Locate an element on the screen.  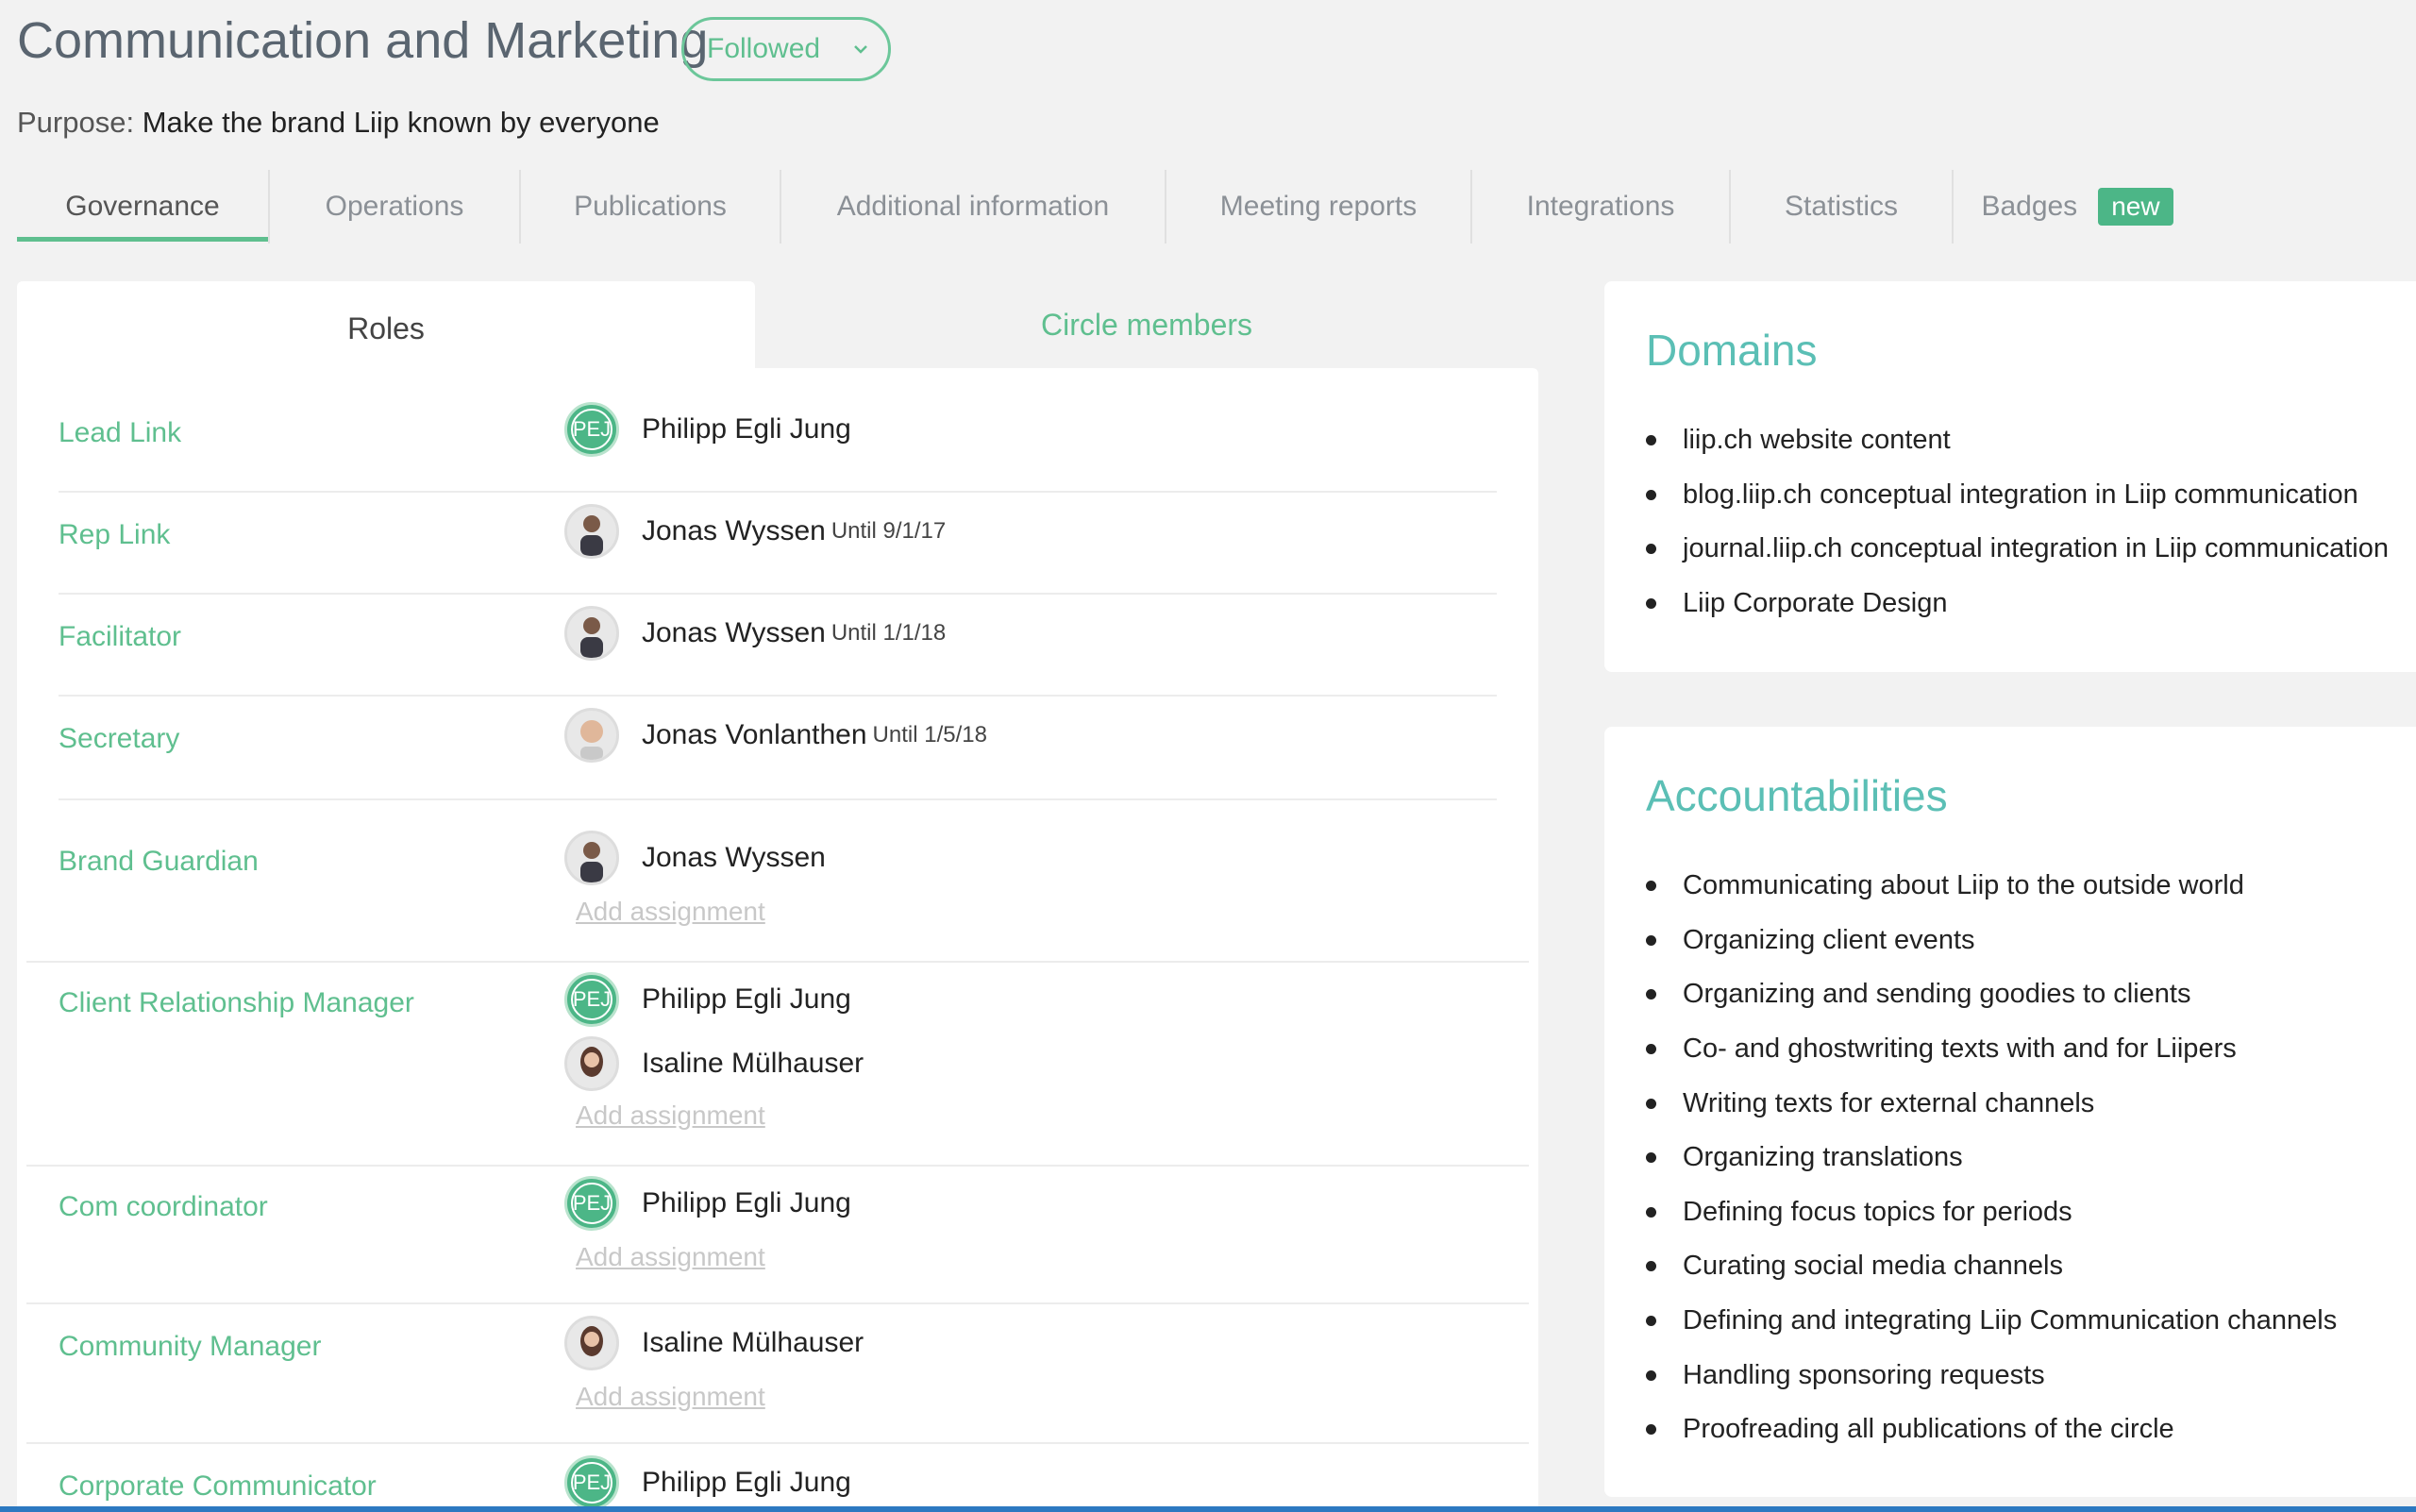
follow-dropdown-button: Followed is located at coordinates (786, 49).